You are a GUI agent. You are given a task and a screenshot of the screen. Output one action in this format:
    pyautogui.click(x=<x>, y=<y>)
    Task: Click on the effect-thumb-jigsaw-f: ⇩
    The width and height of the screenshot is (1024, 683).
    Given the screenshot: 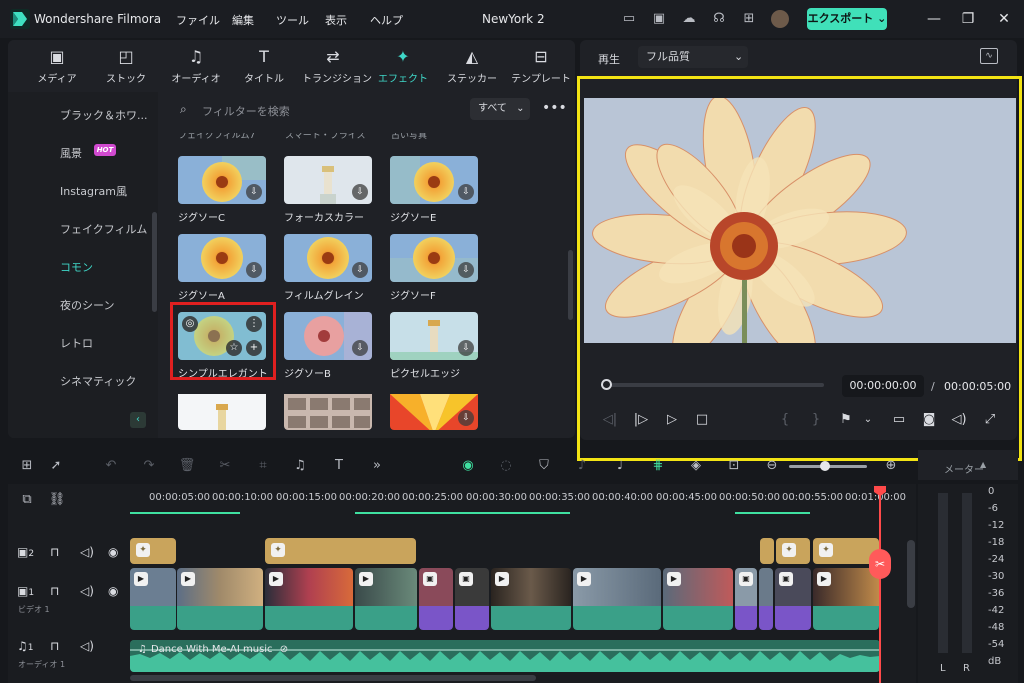 What is the action you would take?
    pyautogui.click(x=434, y=258)
    